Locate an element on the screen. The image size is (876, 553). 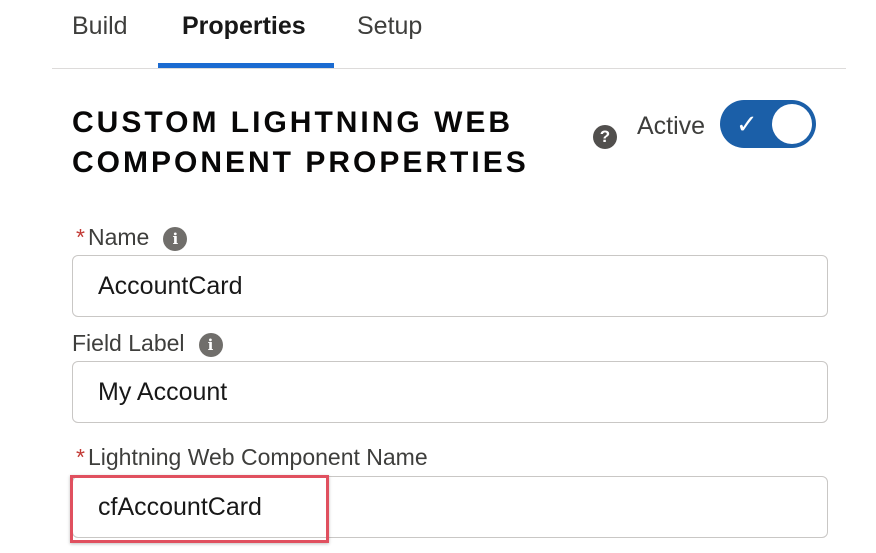
active-tab-indicator is located at coordinates (246, 65).